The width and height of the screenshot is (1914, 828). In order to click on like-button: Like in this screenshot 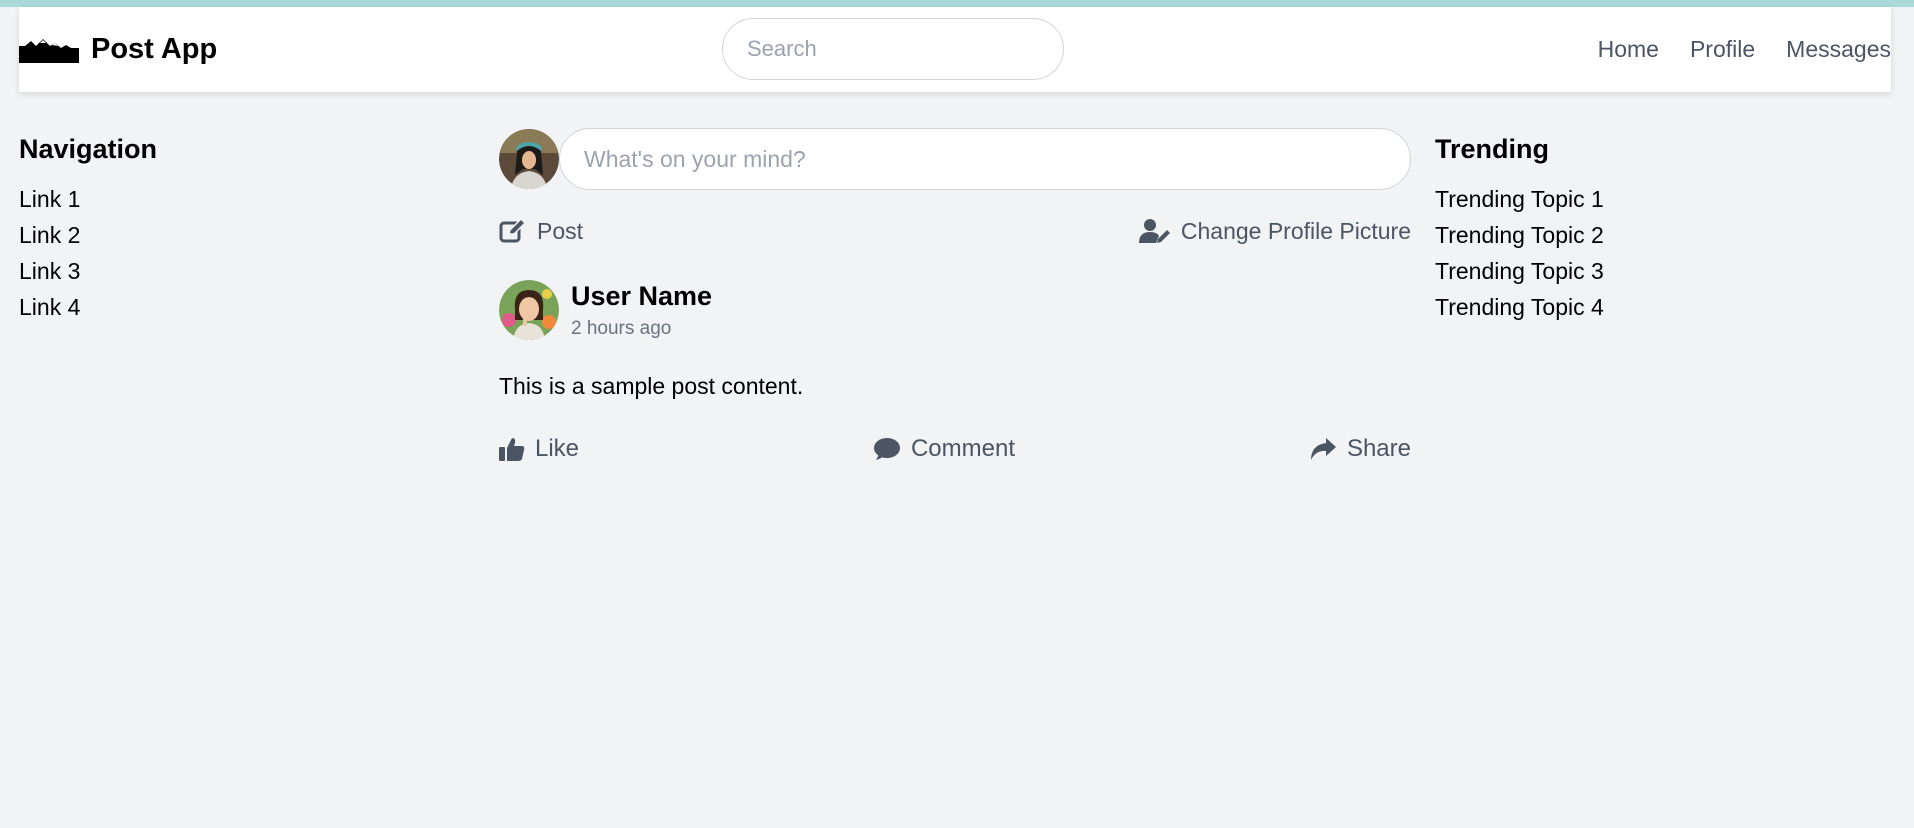, I will do `click(539, 449)`.